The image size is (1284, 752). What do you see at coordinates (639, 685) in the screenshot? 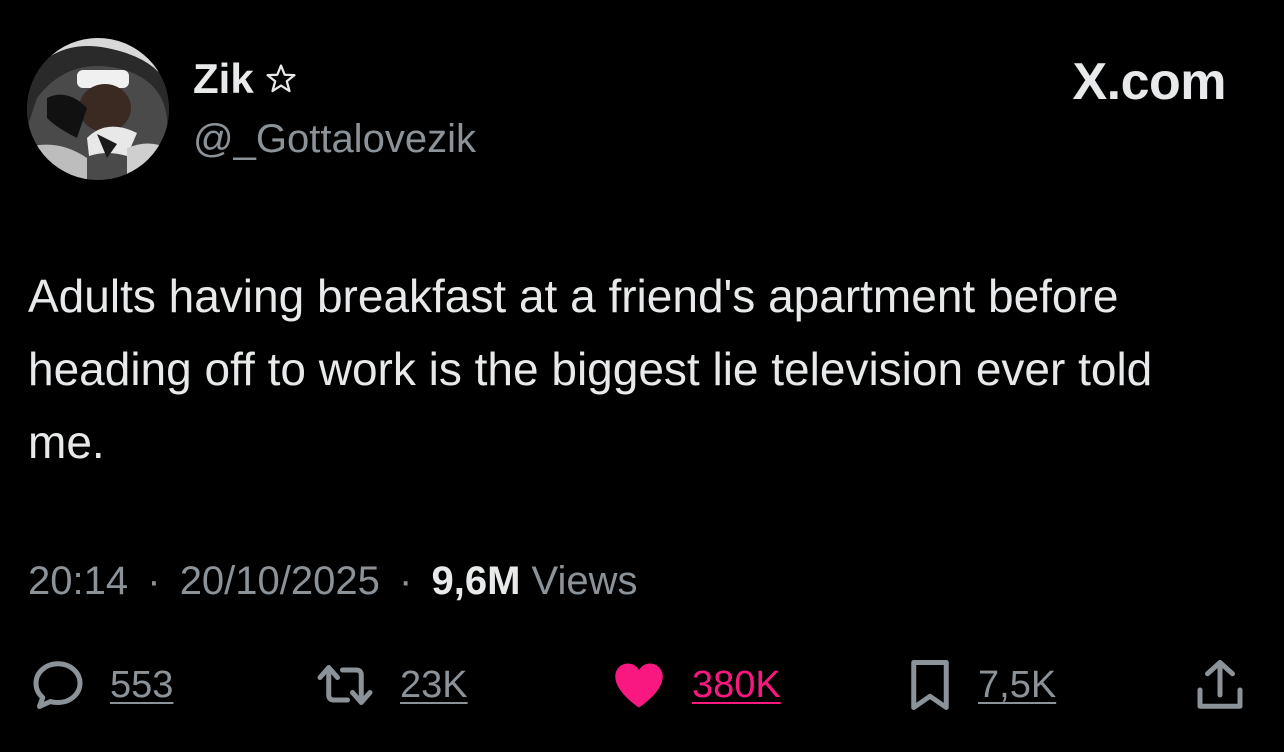
I see `heart-filled-icon` at bounding box center [639, 685].